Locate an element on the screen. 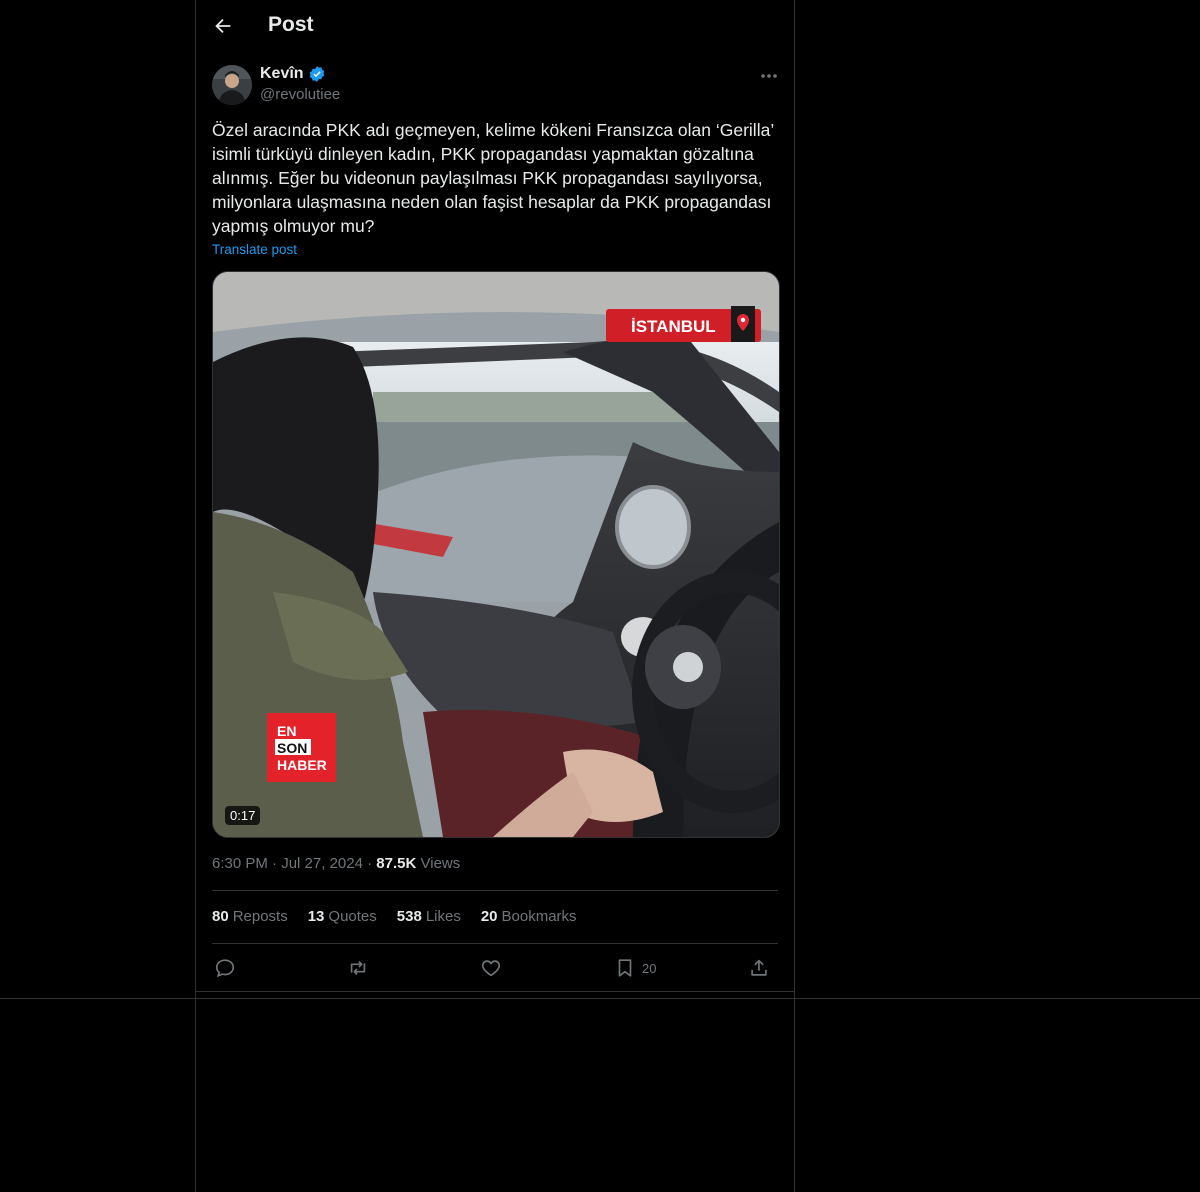 Image resolution: width=1200 pixels, height=1192 pixels. translate-post-link: Translate post is located at coordinates (254, 249).